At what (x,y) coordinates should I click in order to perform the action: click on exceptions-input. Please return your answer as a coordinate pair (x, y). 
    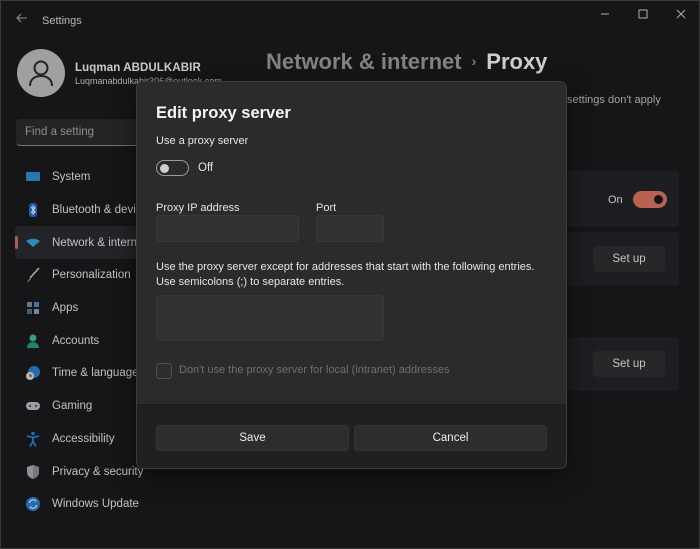
    Looking at the image, I should click on (270, 318).